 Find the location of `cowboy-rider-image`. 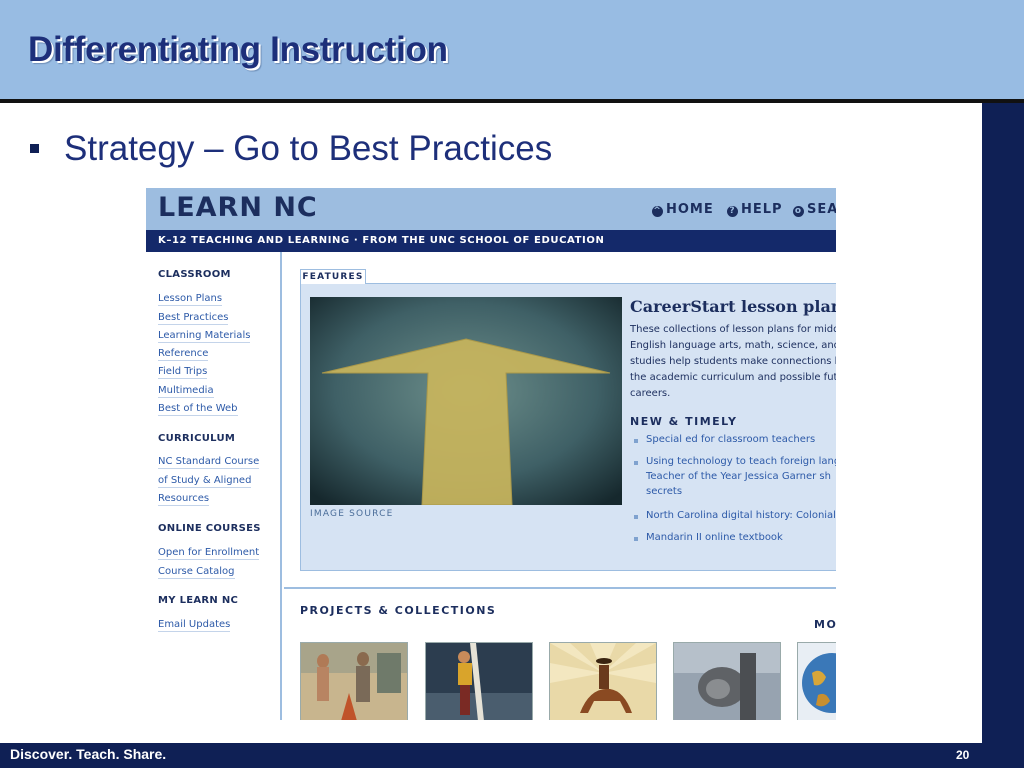

cowboy-rider-image is located at coordinates (603, 681).